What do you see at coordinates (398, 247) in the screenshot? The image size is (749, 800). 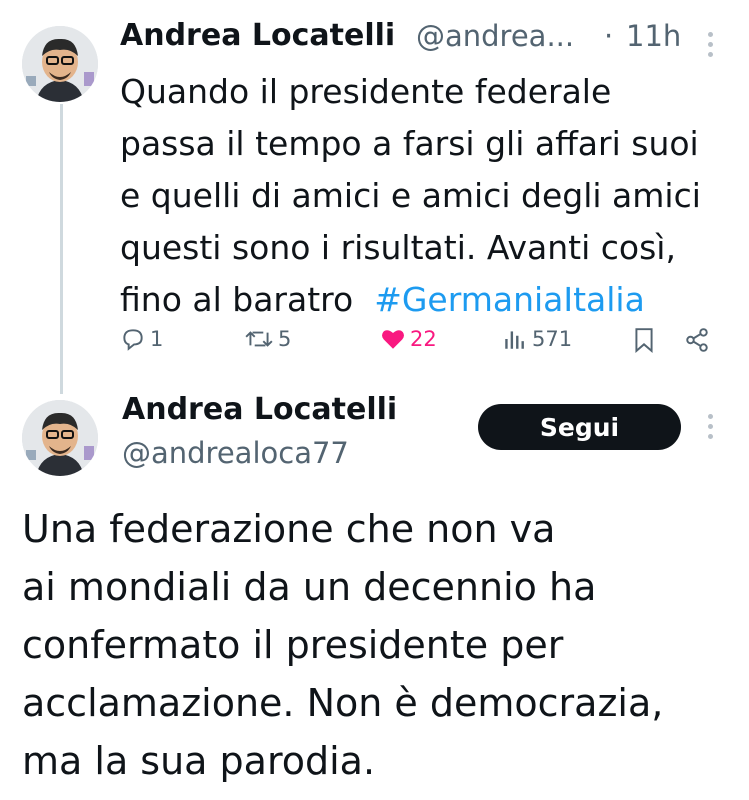 I see `tweet-text-line: questi sono i risultati. Avanti così,` at bounding box center [398, 247].